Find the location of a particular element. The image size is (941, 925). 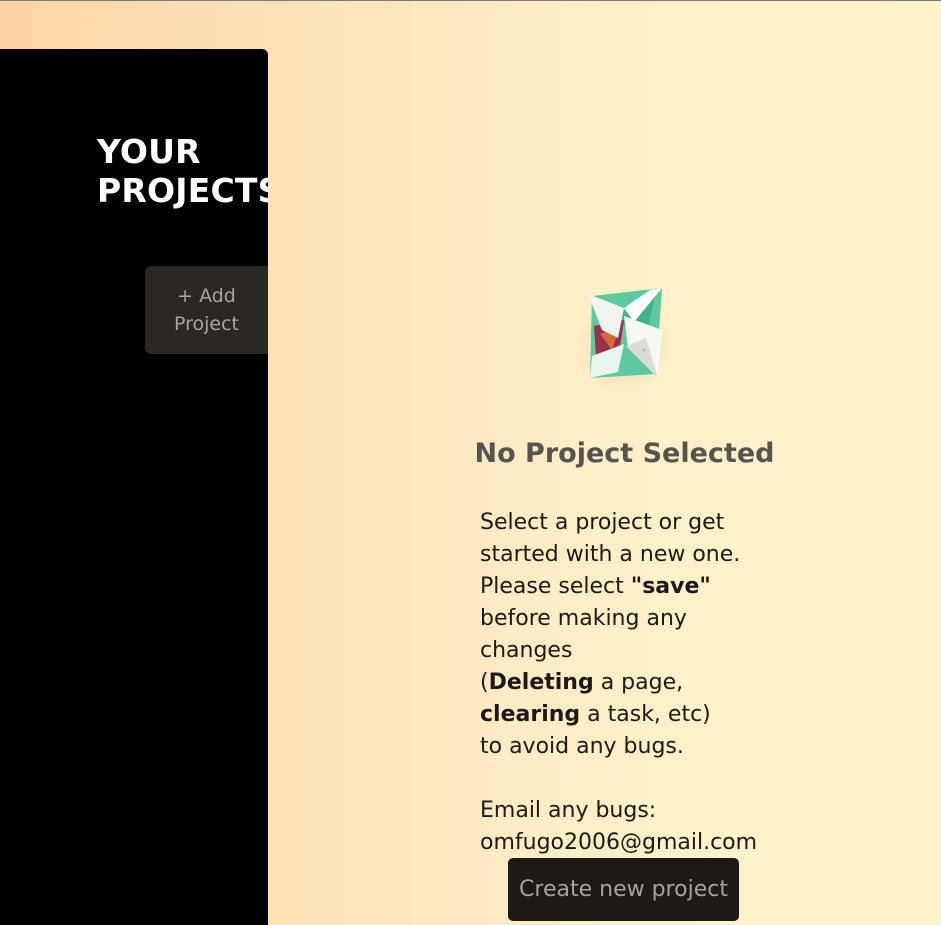

save-warning-text-end: before making any changes is located at coordinates (583, 634).